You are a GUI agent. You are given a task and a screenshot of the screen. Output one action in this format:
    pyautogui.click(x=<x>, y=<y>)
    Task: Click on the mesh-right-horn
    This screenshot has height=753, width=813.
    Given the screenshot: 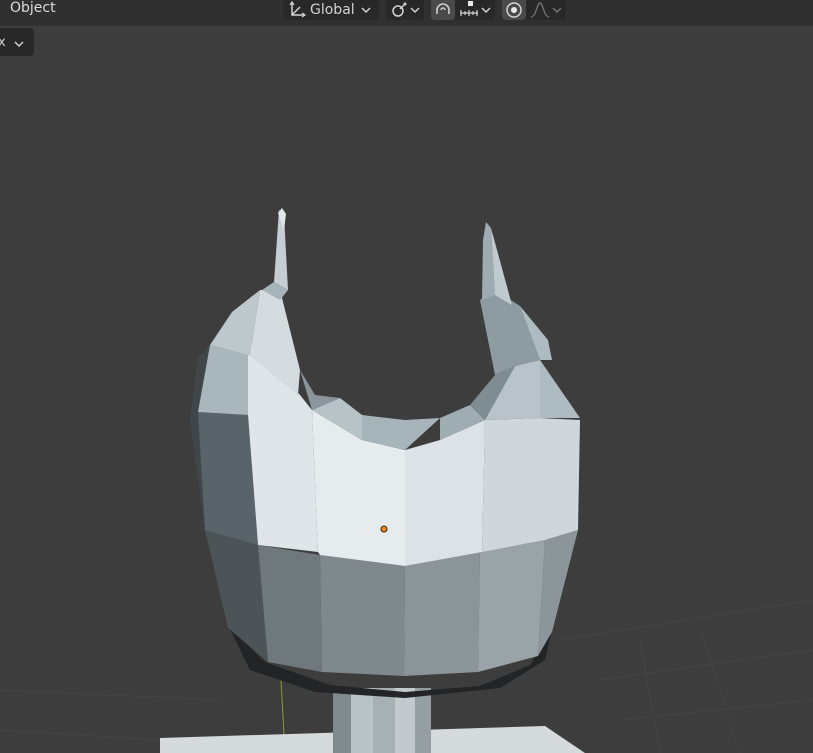 What is the action you would take?
    pyautogui.click(x=516, y=298)
    